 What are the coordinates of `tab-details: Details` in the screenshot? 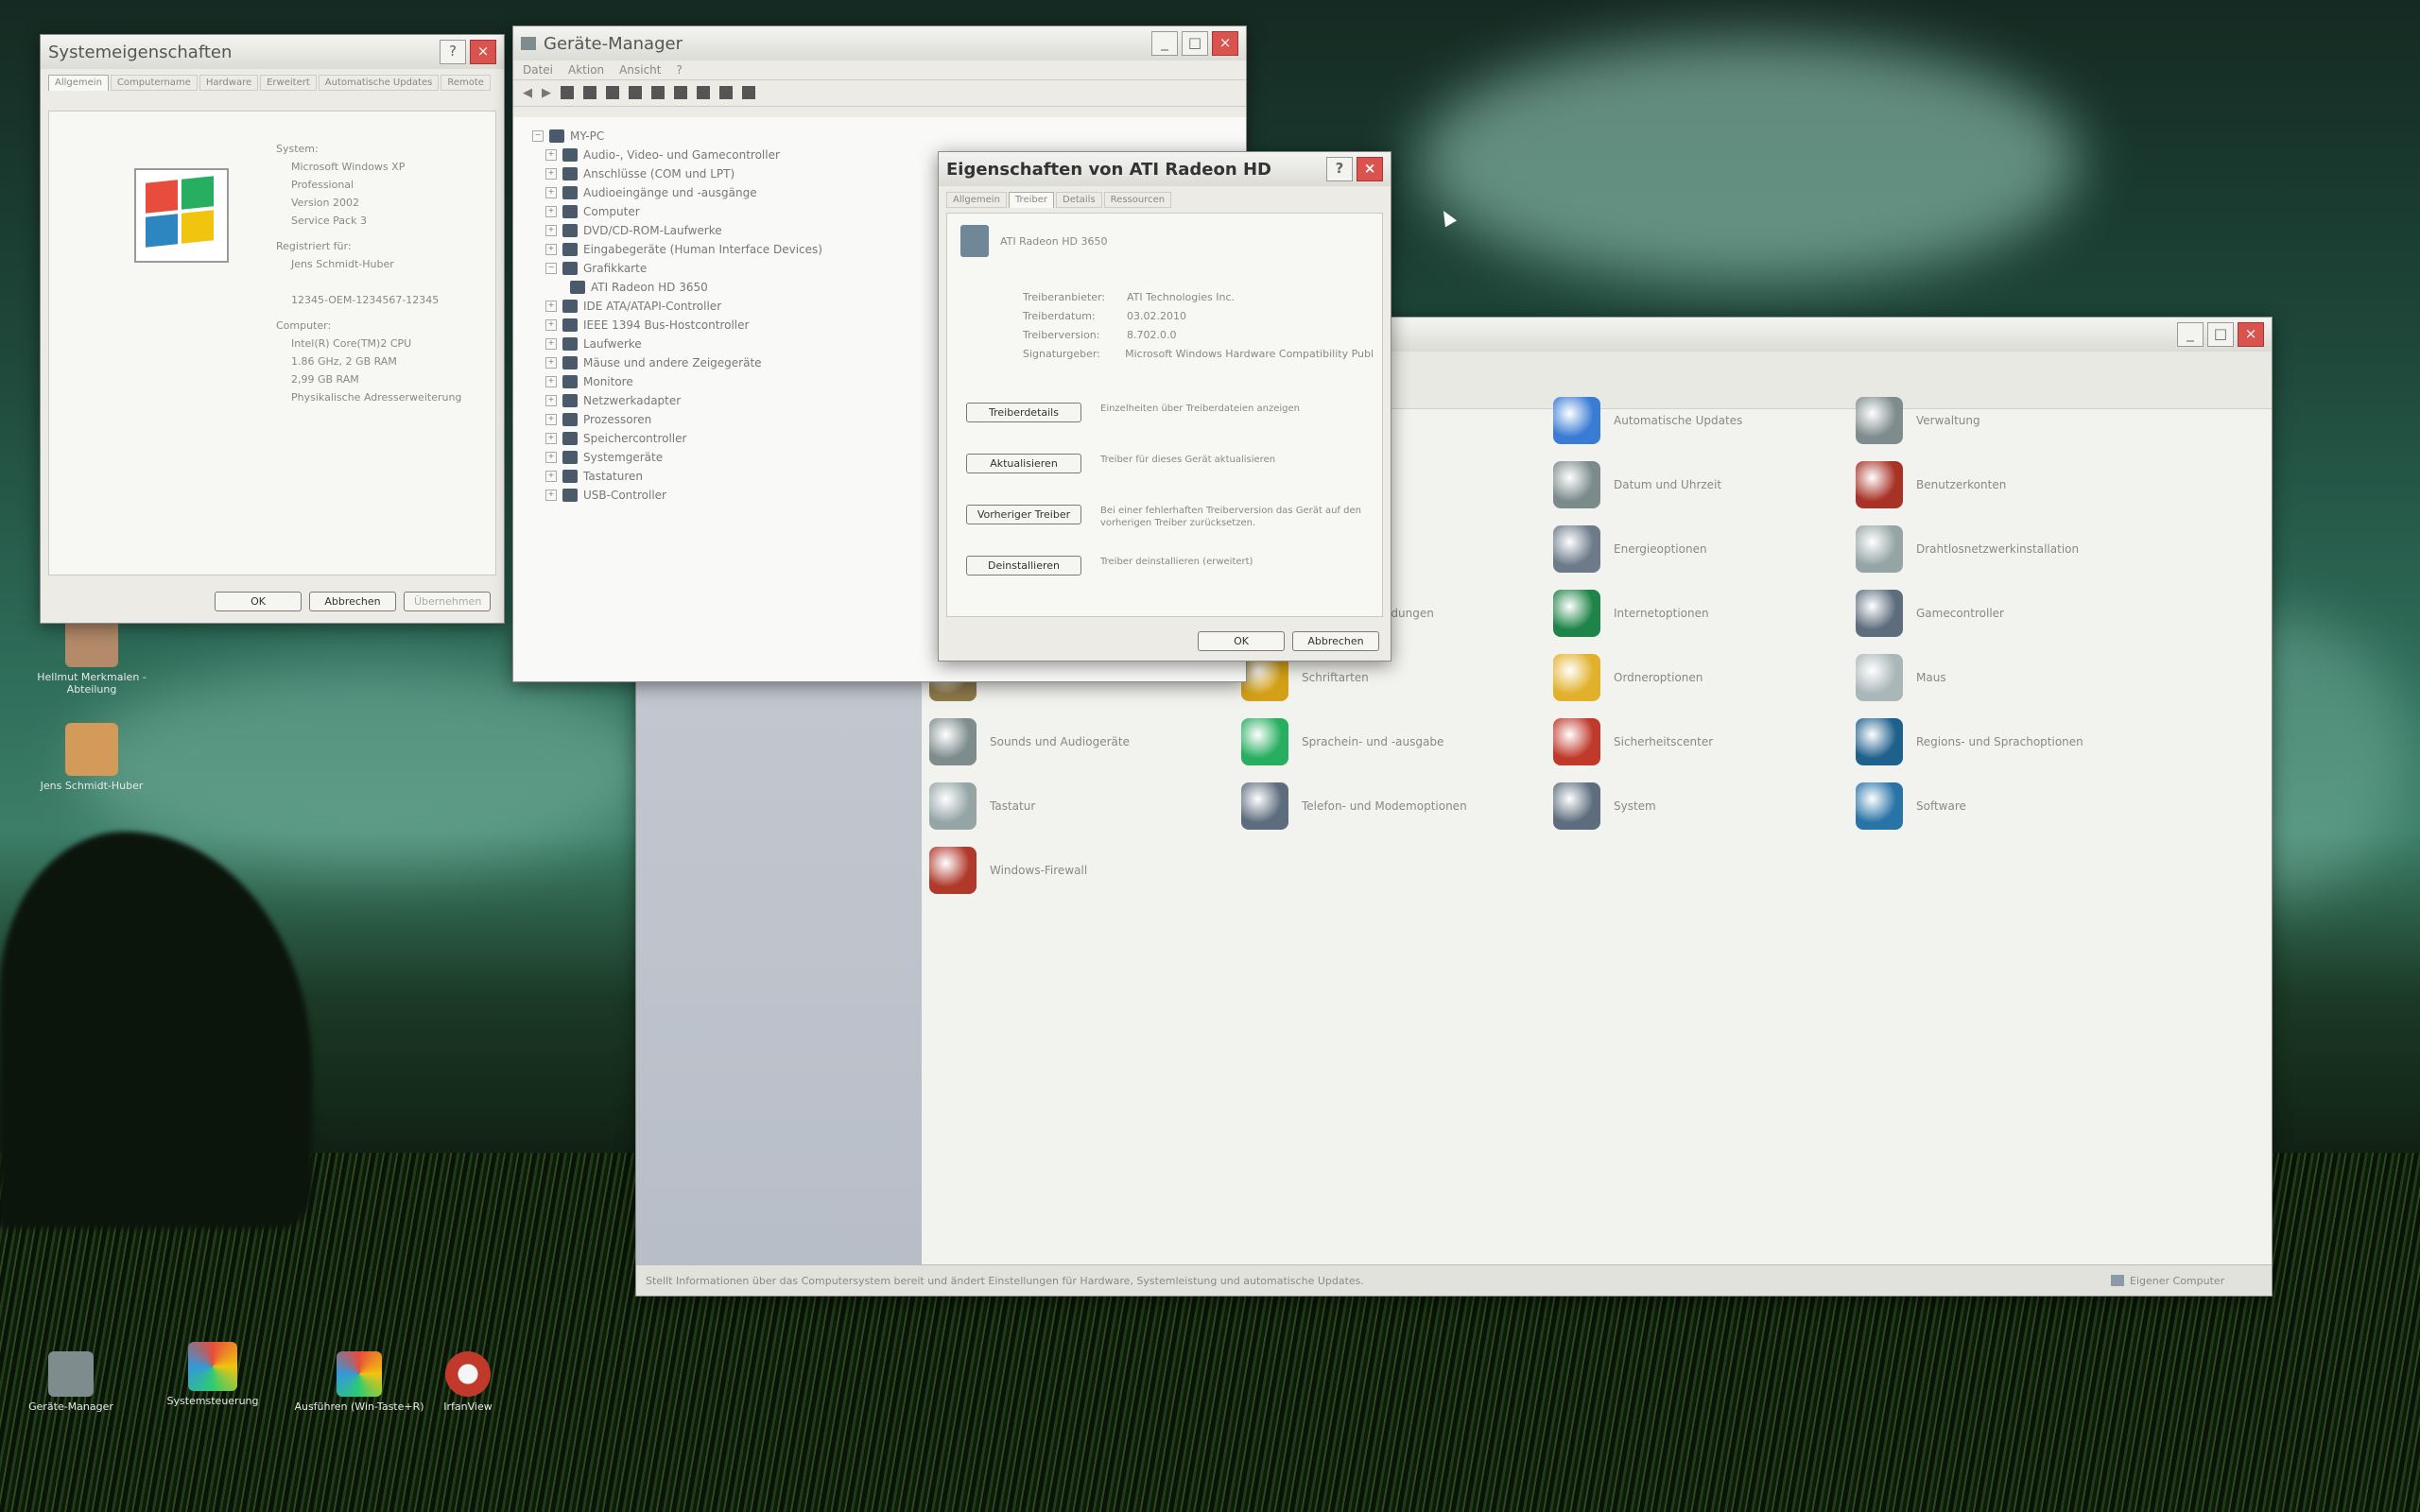 It's located at (1079, 200).